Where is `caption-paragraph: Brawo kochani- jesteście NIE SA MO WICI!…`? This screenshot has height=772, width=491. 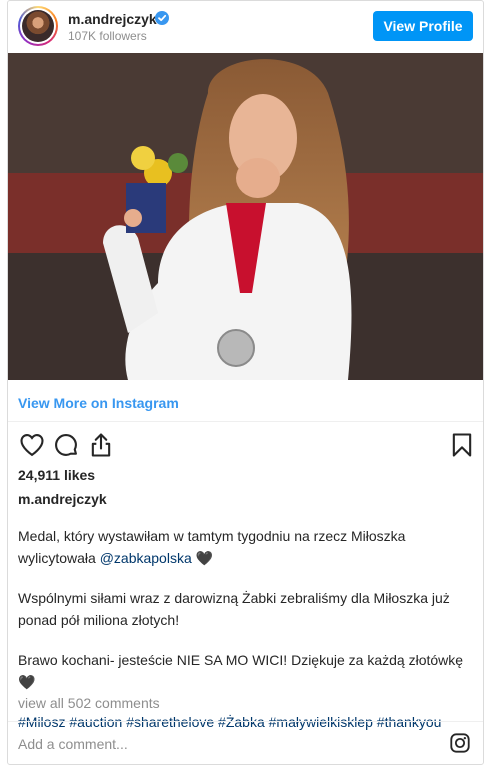 caption-paragraph: Brawo kochani- jesteście NIE SA MO WICI!… is located at coordinates (241, 671).